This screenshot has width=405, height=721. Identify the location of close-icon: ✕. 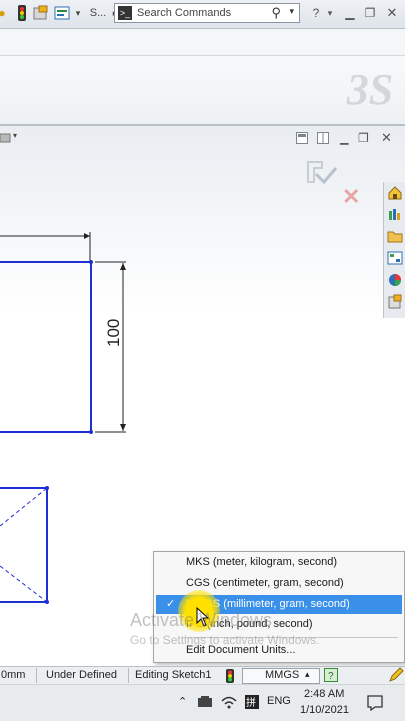
(392, 13).